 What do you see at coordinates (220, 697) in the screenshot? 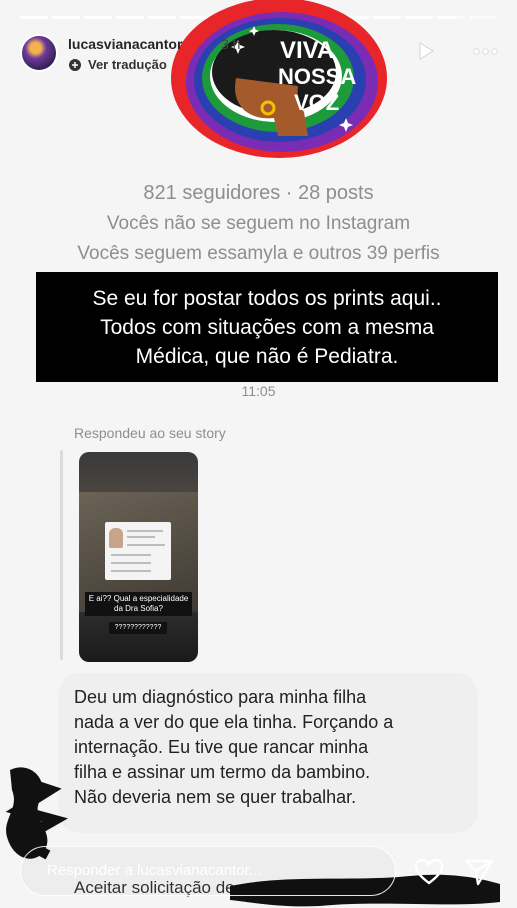
I see `message-line: Deu um diagnóstico para minha filha` at bounding box center [220, 697].